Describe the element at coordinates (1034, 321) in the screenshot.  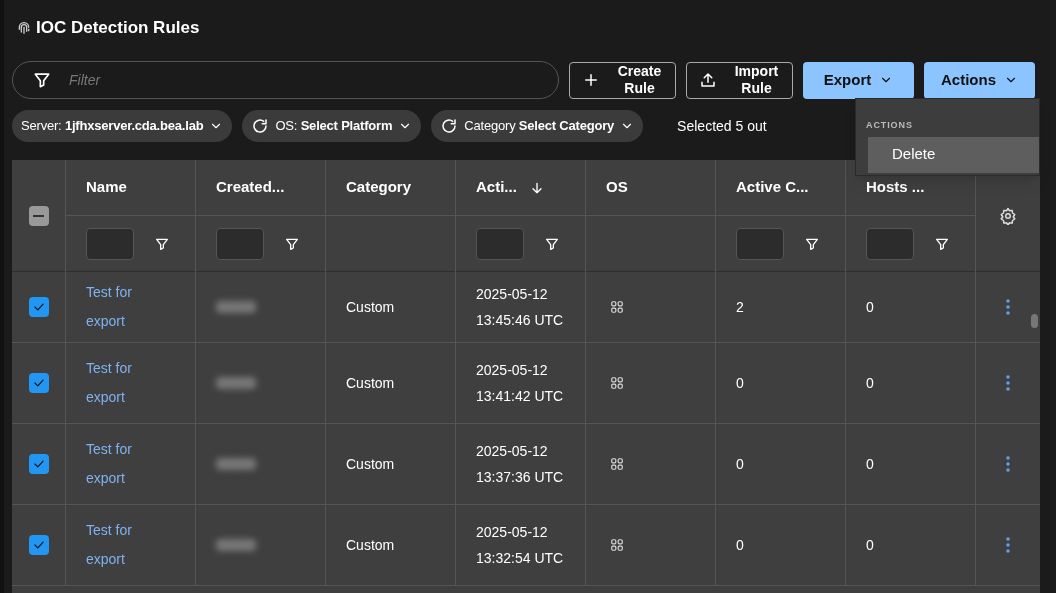
I see `scrollbar-thumb` at that location.